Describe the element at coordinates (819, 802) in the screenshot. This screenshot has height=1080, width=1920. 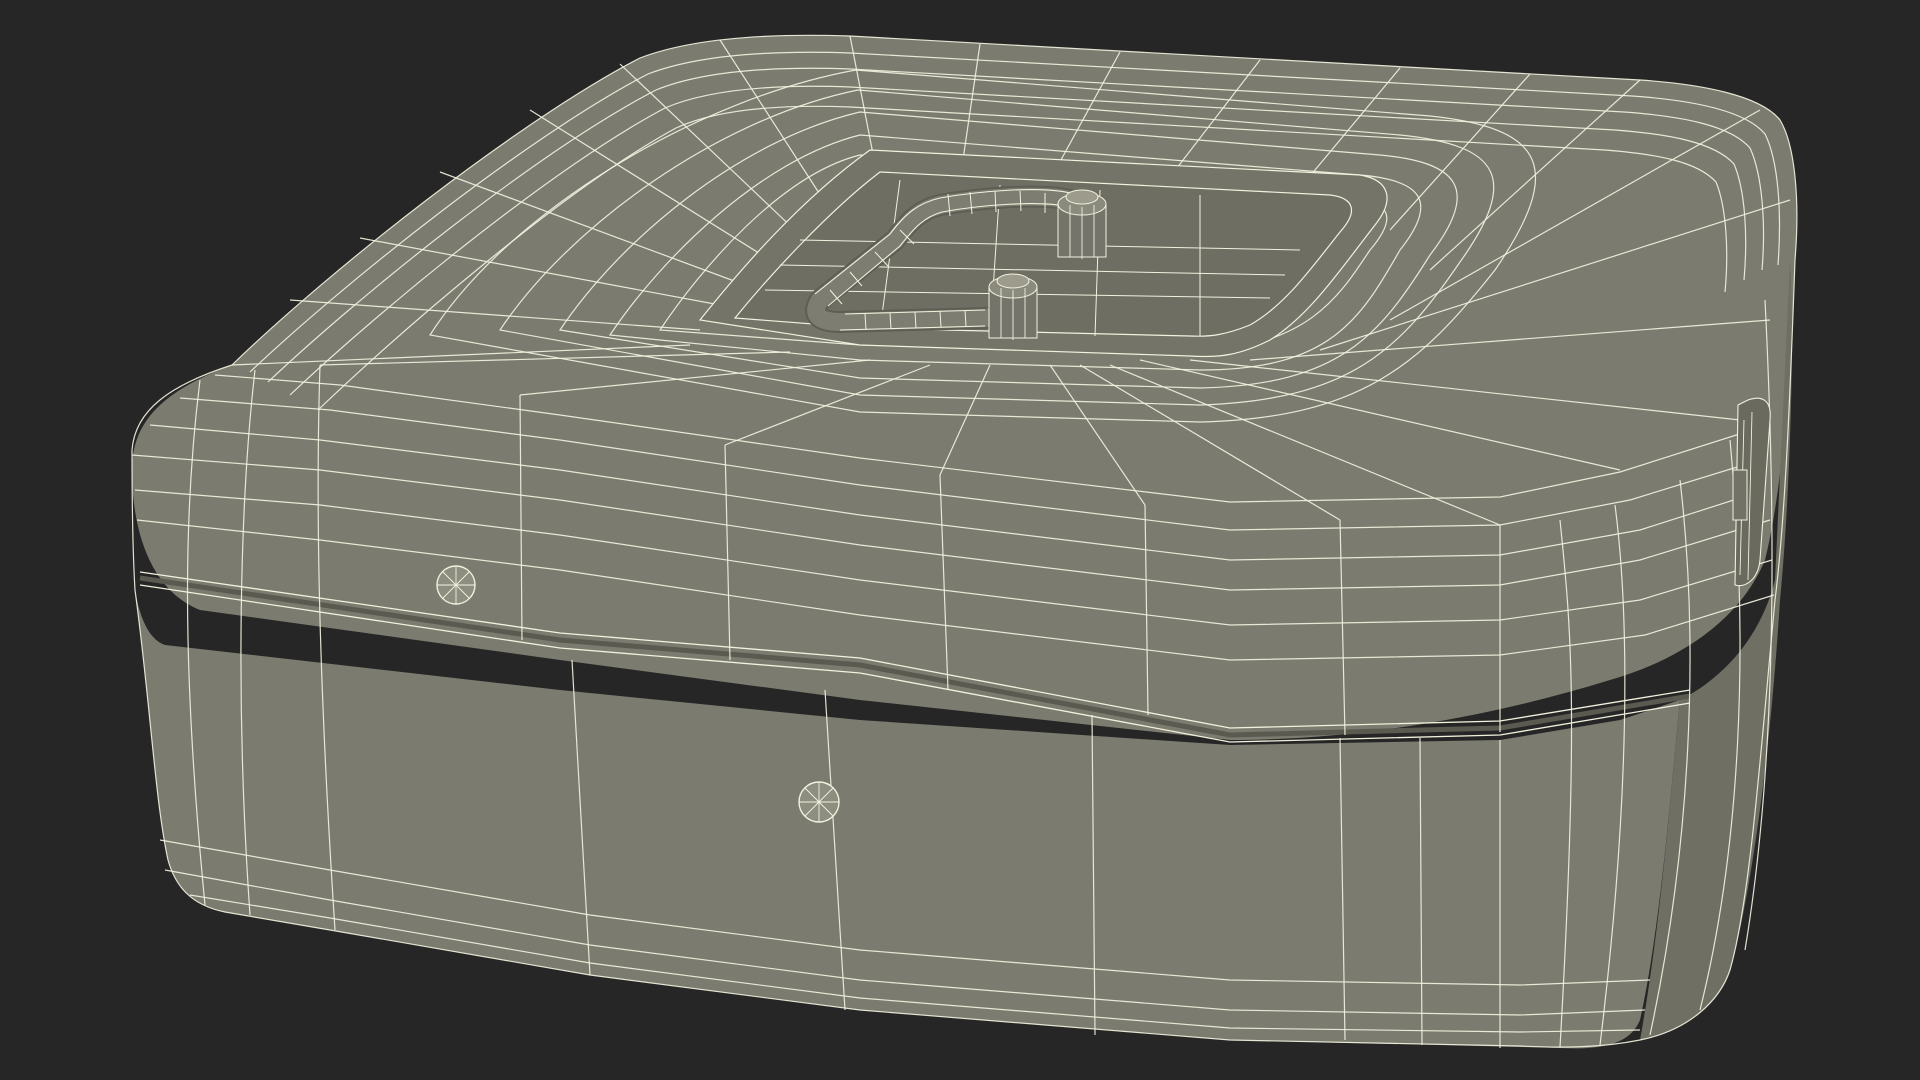
I see `screw-lower` at that location.